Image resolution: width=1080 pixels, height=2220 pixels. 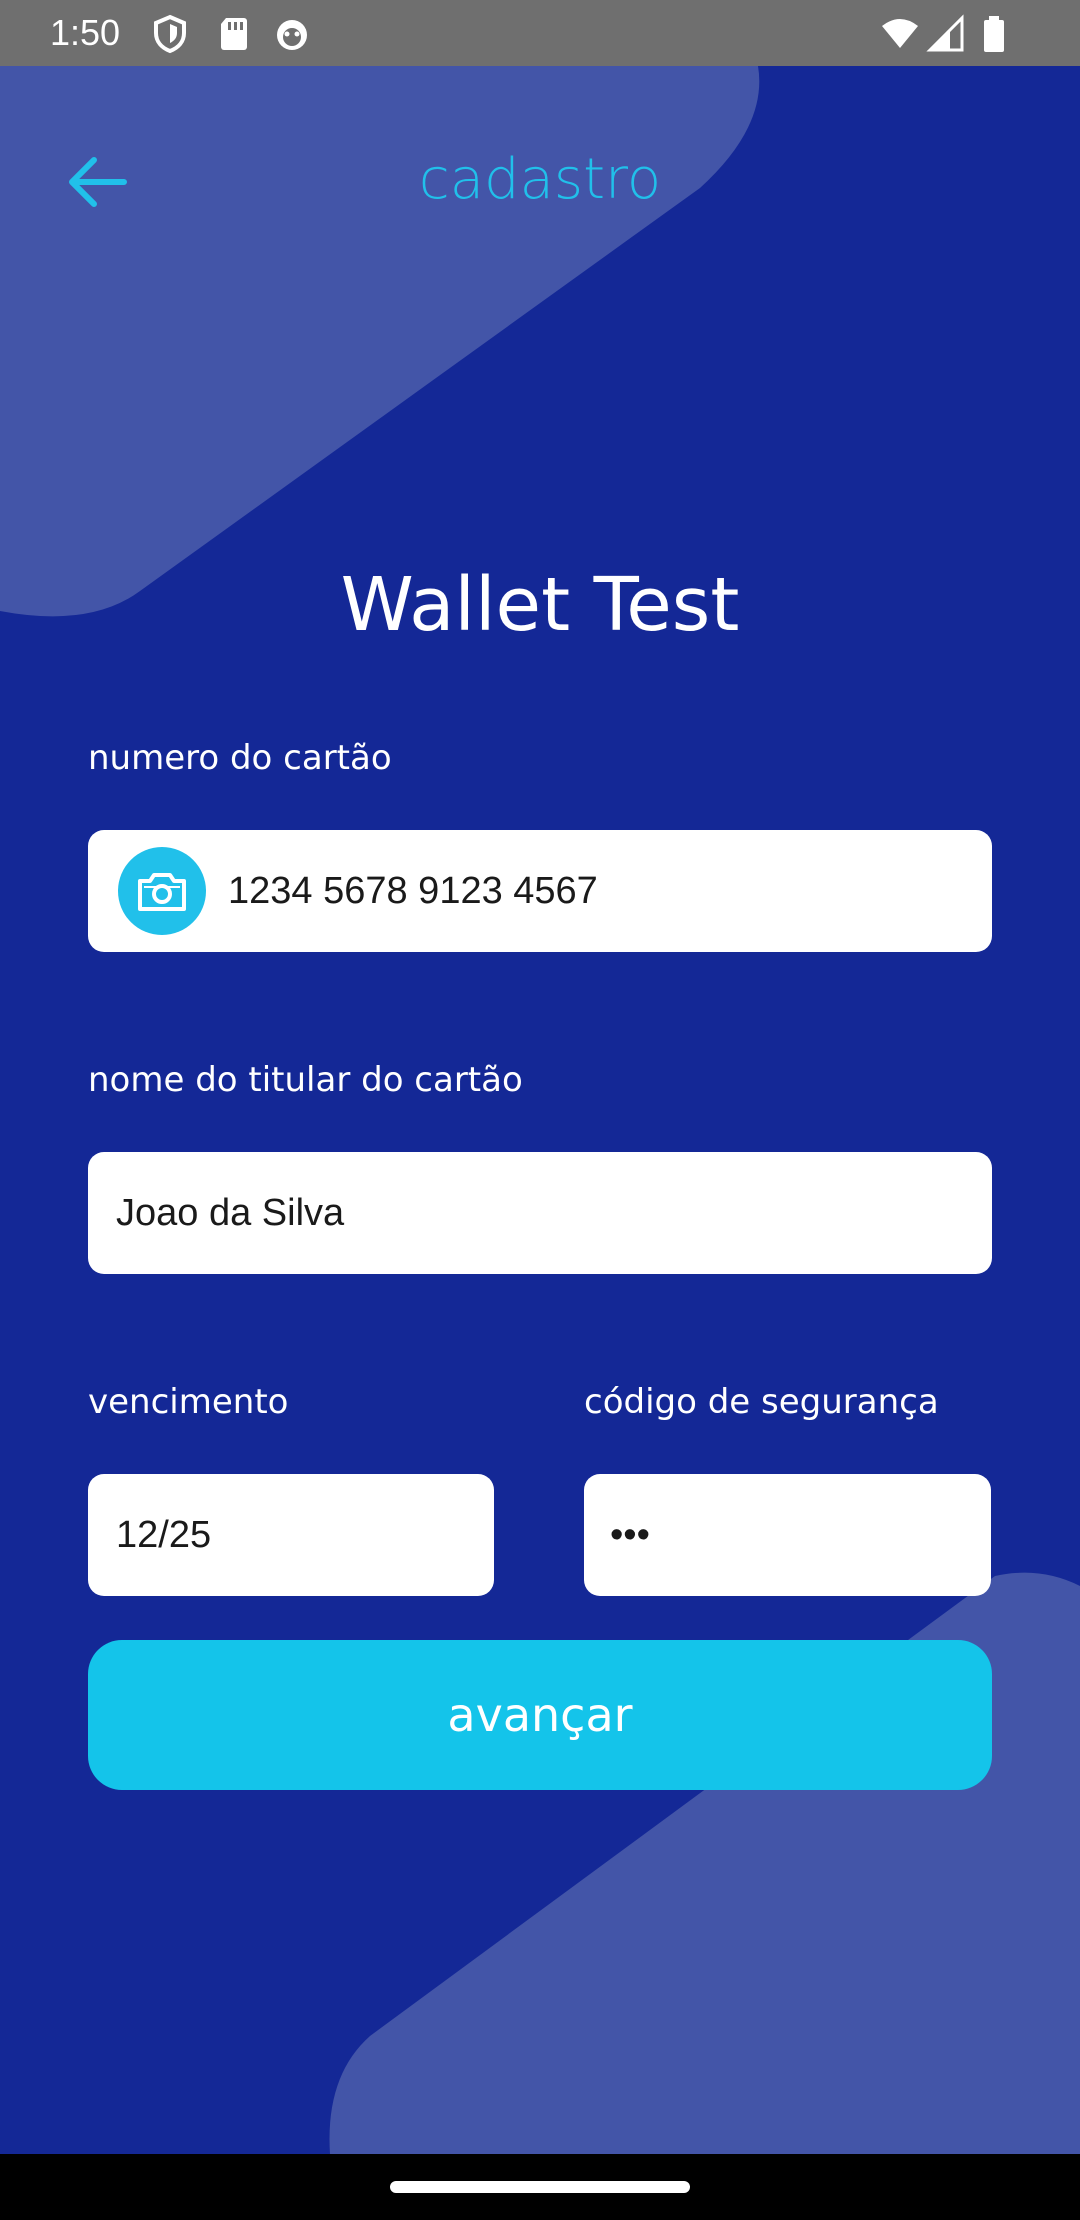 What do you see at coordinates (85, 32) in the screenshot?
I see `status-time: 1:50` at bounding box center [85, 32].